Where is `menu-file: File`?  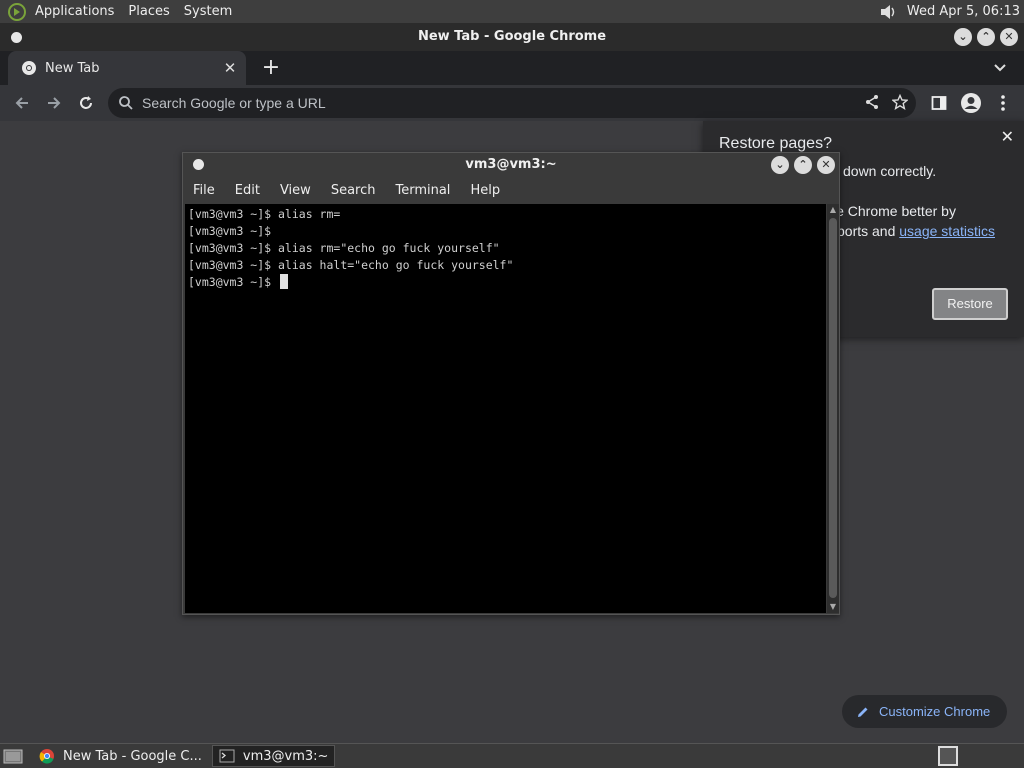
menu-file: File is located at coordinates (204, 190).